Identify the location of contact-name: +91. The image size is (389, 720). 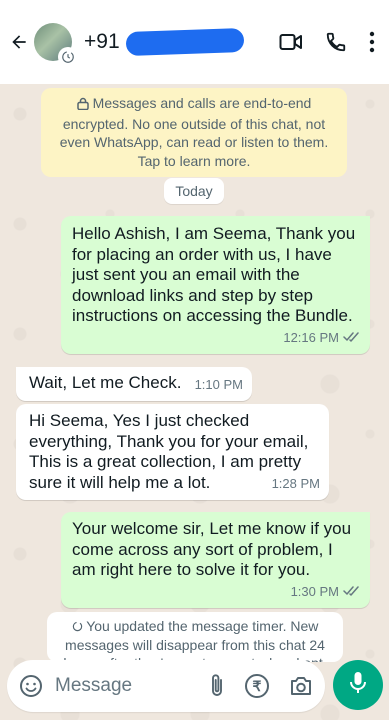
(164, 42).